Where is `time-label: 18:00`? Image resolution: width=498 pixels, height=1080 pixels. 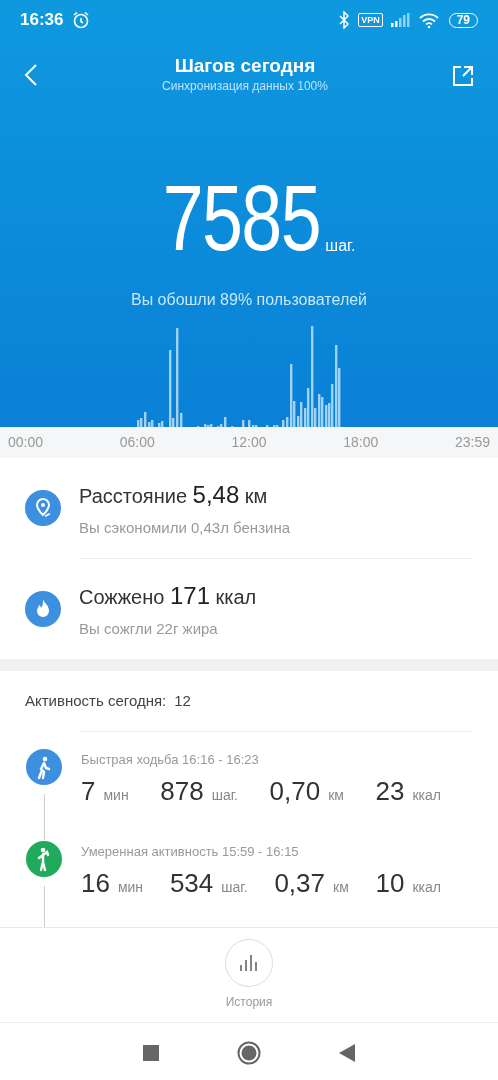 time-label: 18:00 is located at coordinates (361, 442).